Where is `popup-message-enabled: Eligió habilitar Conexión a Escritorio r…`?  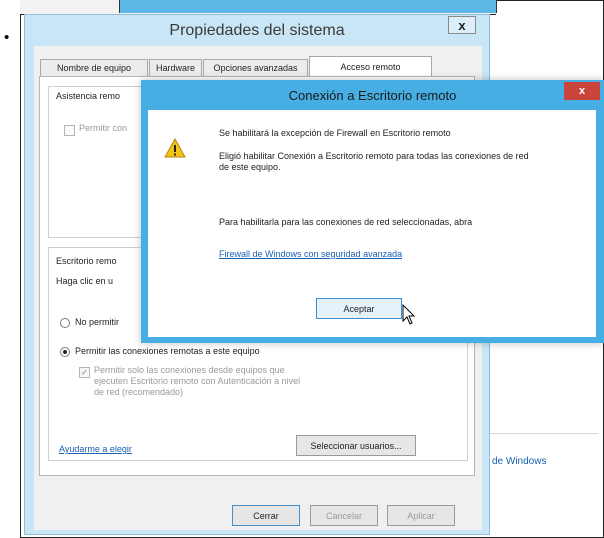 popup-message-enabled: Eligió habilitar Conexión a Escritorio r… is located at coordinates (374, 161).